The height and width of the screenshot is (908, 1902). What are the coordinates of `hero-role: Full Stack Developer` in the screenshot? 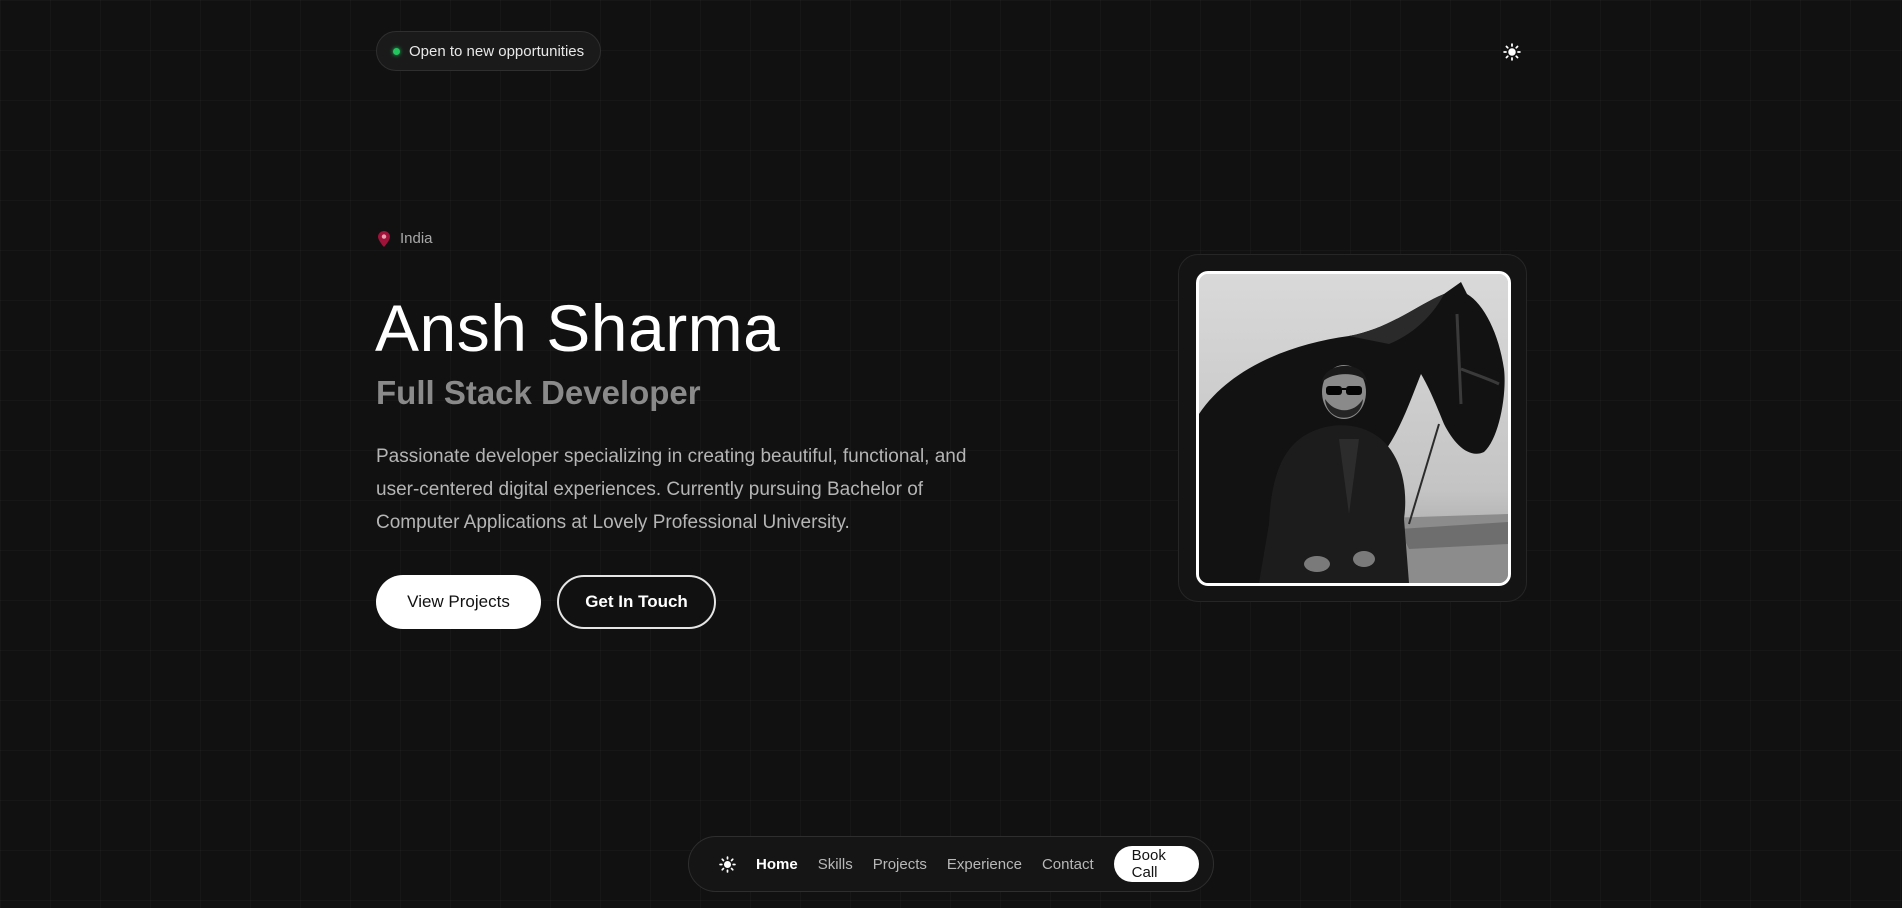 It's located at (538, 392).